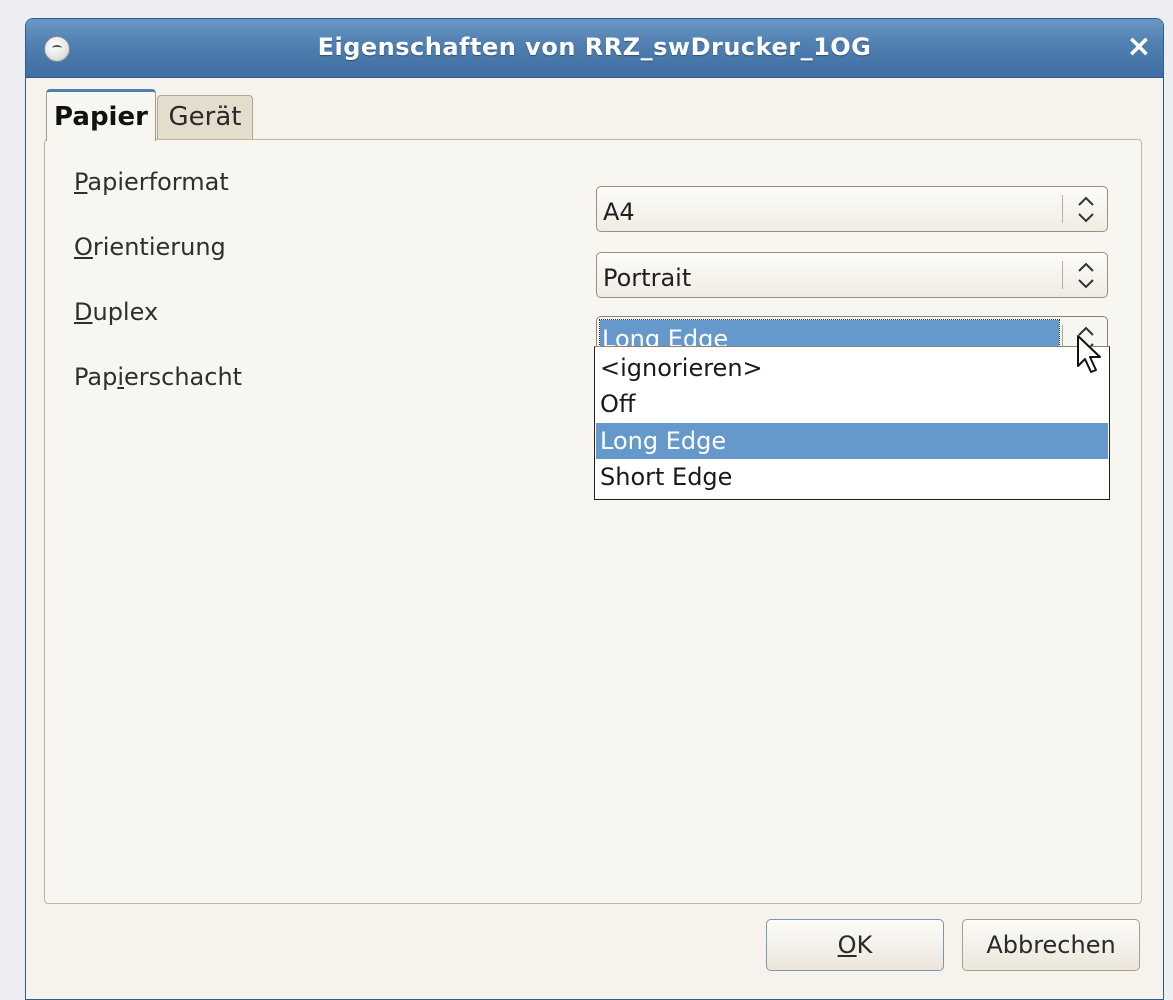 This screenshot has width=1173, height=1000. I want to click on tab-papier: Papier, so click(101, 115).